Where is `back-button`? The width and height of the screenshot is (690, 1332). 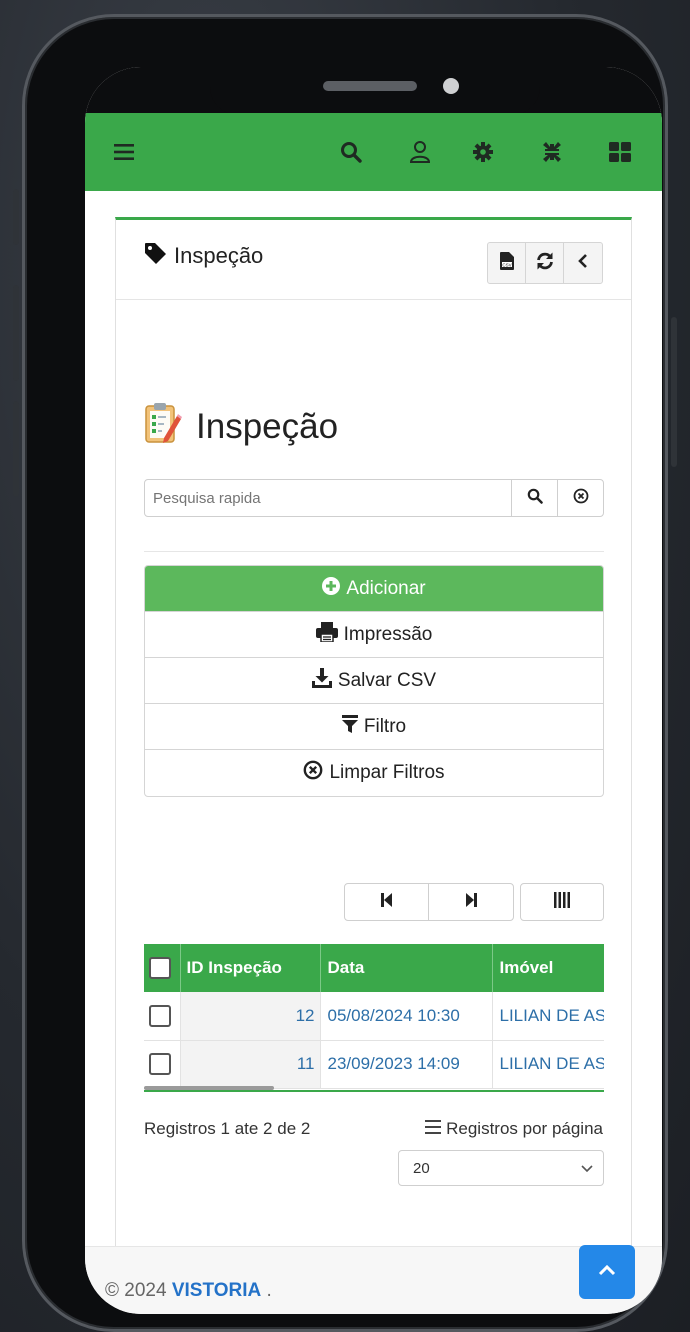 back-button is located at coordinates (583, 263).